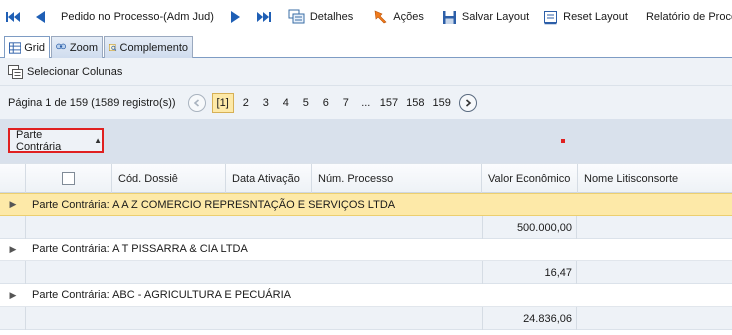 This screenshot has height=335, width=732. Describe the element at coordinates (266, 103) in the screenshot. I see `pager-page: 3` at that location.